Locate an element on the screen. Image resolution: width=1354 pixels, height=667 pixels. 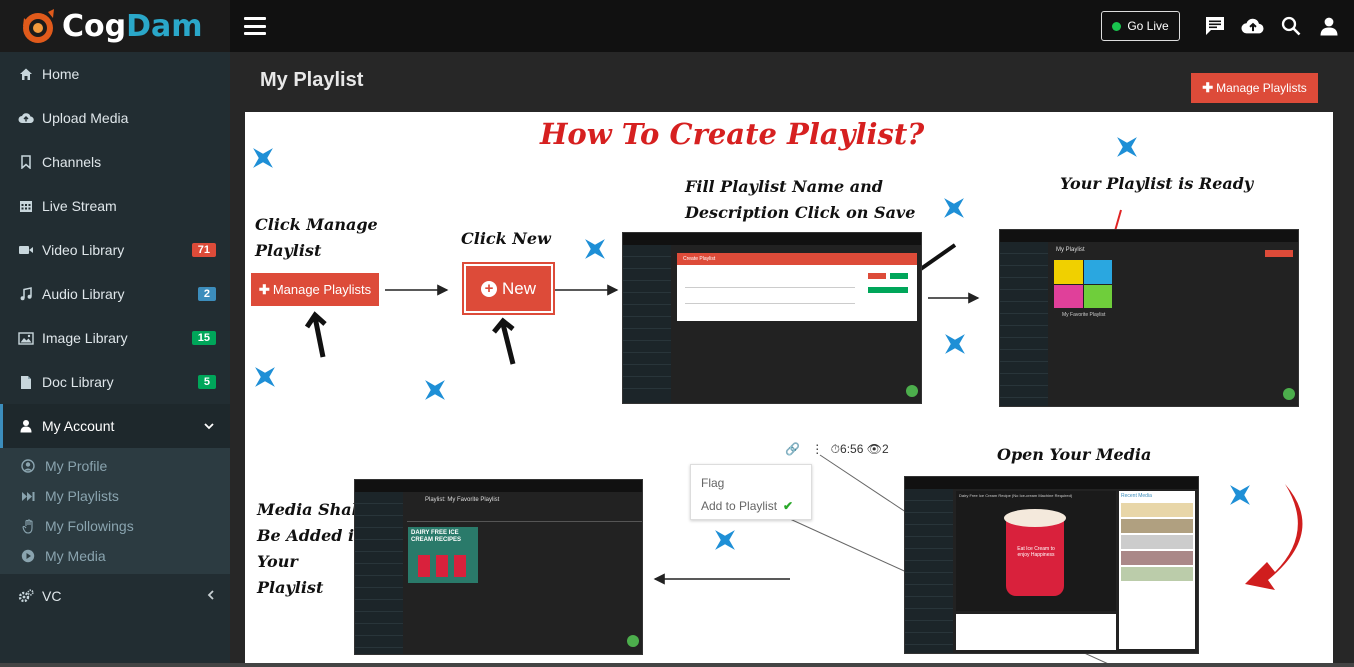
messages-icon is located at coordinates (1215, 26).